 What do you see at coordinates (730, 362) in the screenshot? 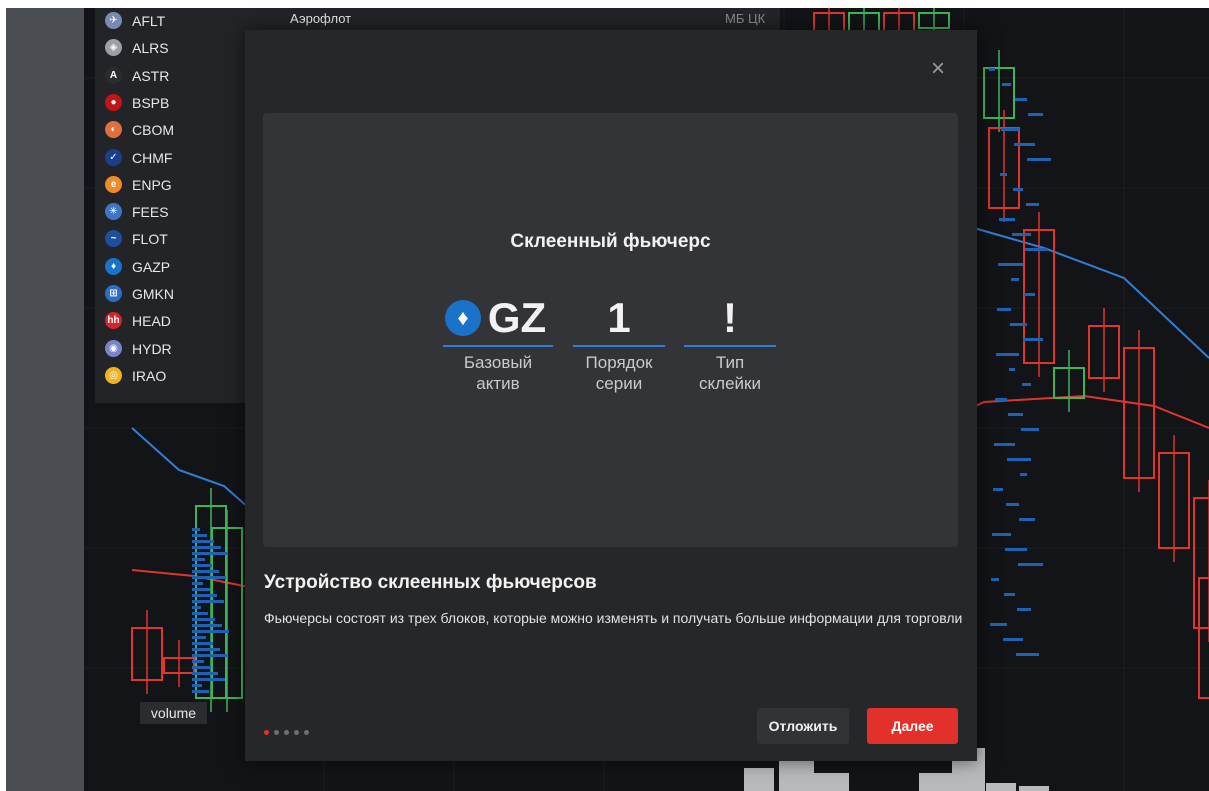
I see `stitch-type-caption-line1: Тип` at bounding box center [730, 362].